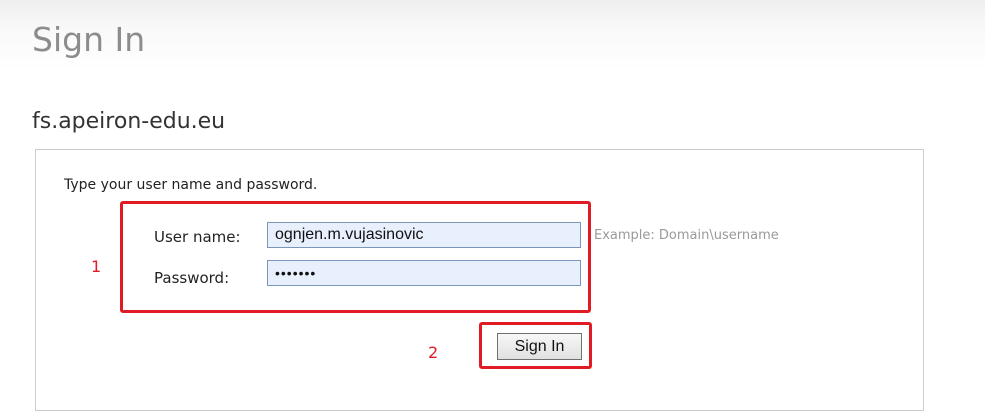  Describe the element at coordinates (191, 185) in the screenshot. I see `instructions-text: Type your user name and password.` at that location.